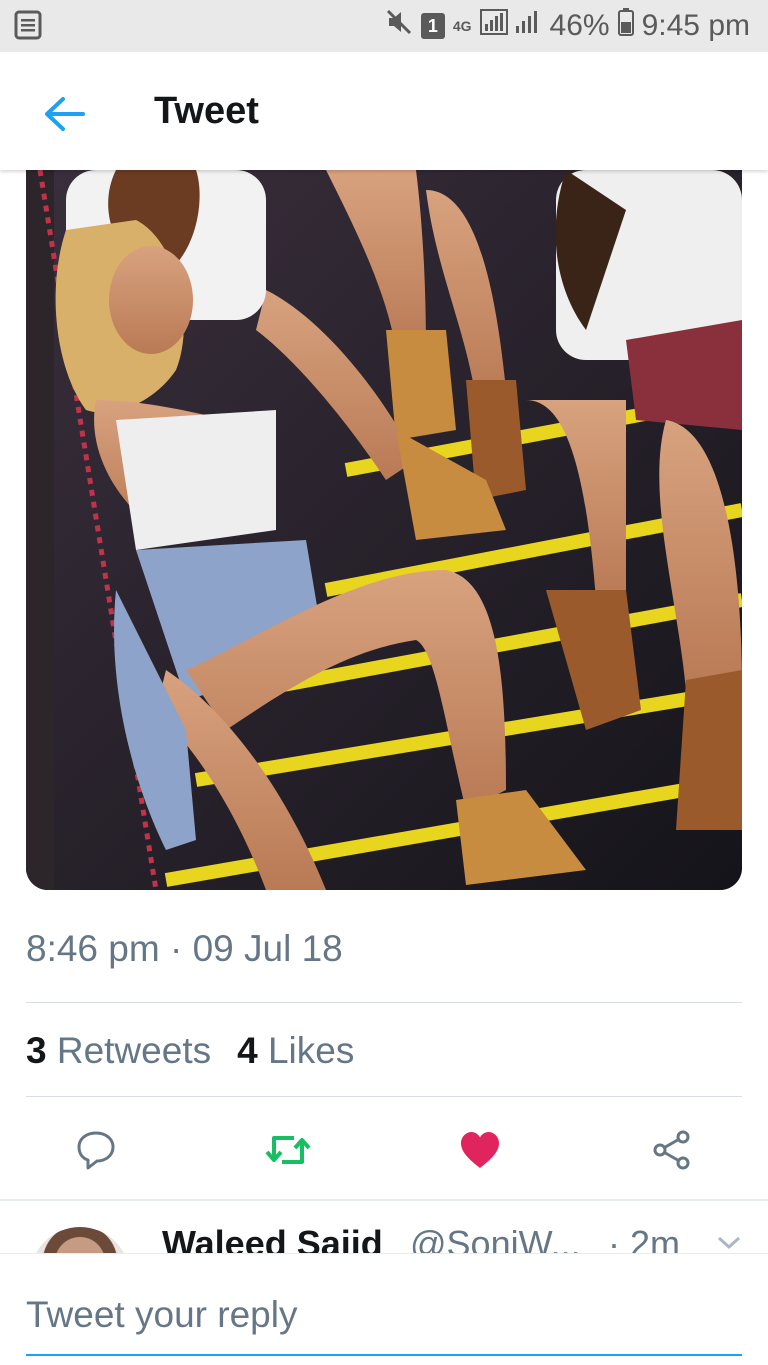 The height and width of the screenshot is (1365, 768). I want to click on likes-label: Likes, so click(311, 1050).